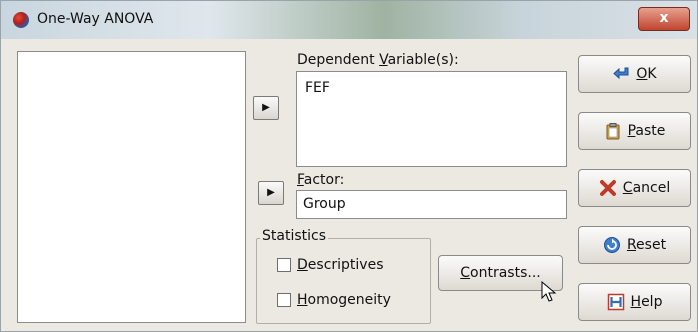 Image resolution: width=698 pixels, height=332 pixels. I want to click on dependent-label-pre: Dependent, so click(338, 60).